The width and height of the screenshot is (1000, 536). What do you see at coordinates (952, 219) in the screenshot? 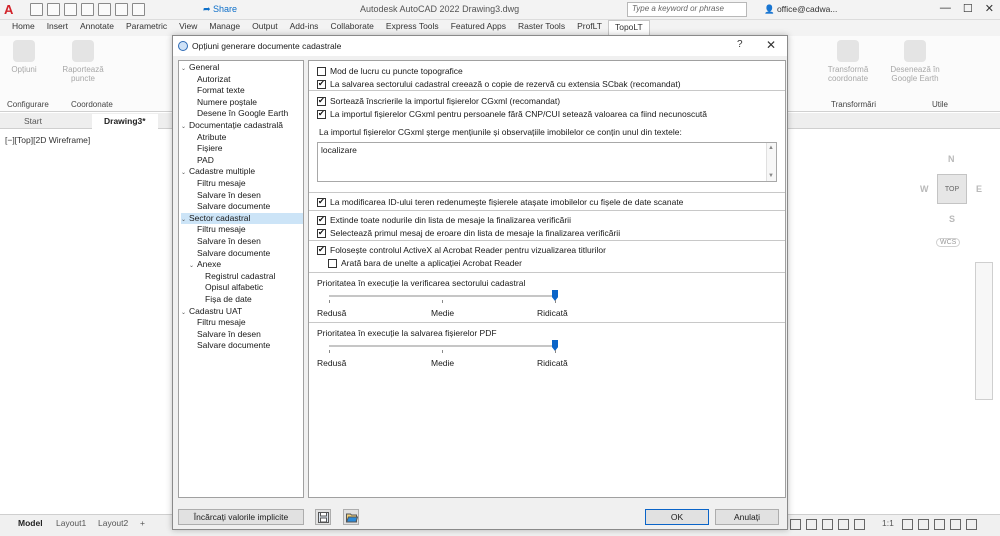
I see `viewcube-south: S` at bounding box center [952, 219].